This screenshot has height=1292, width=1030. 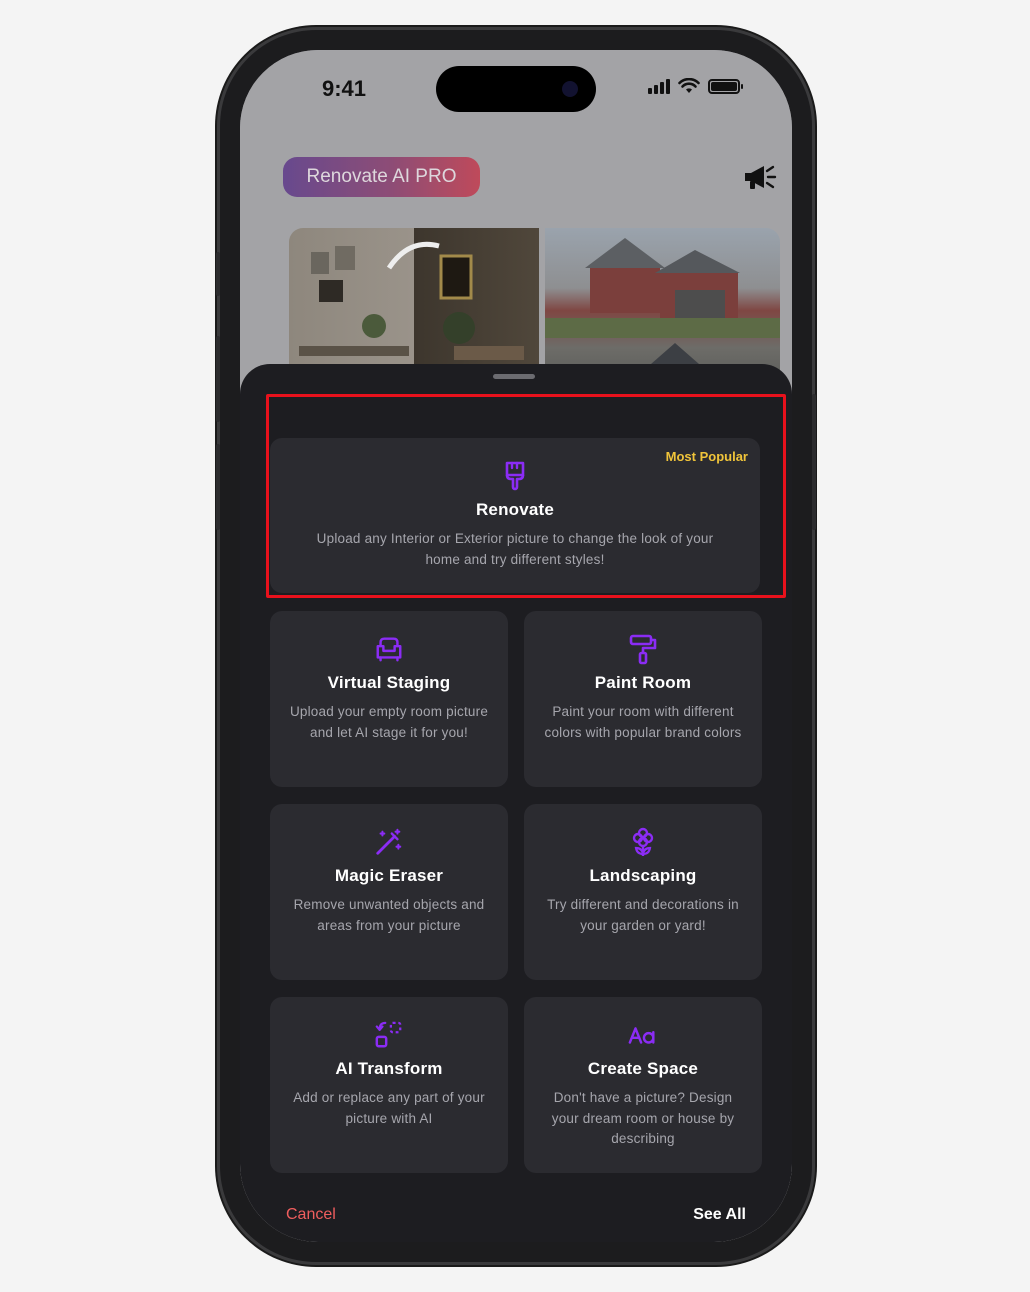 What do you see at coordinates (218, 274) in the screenshot?
I see `action-button` at bounding box center [218, 274].